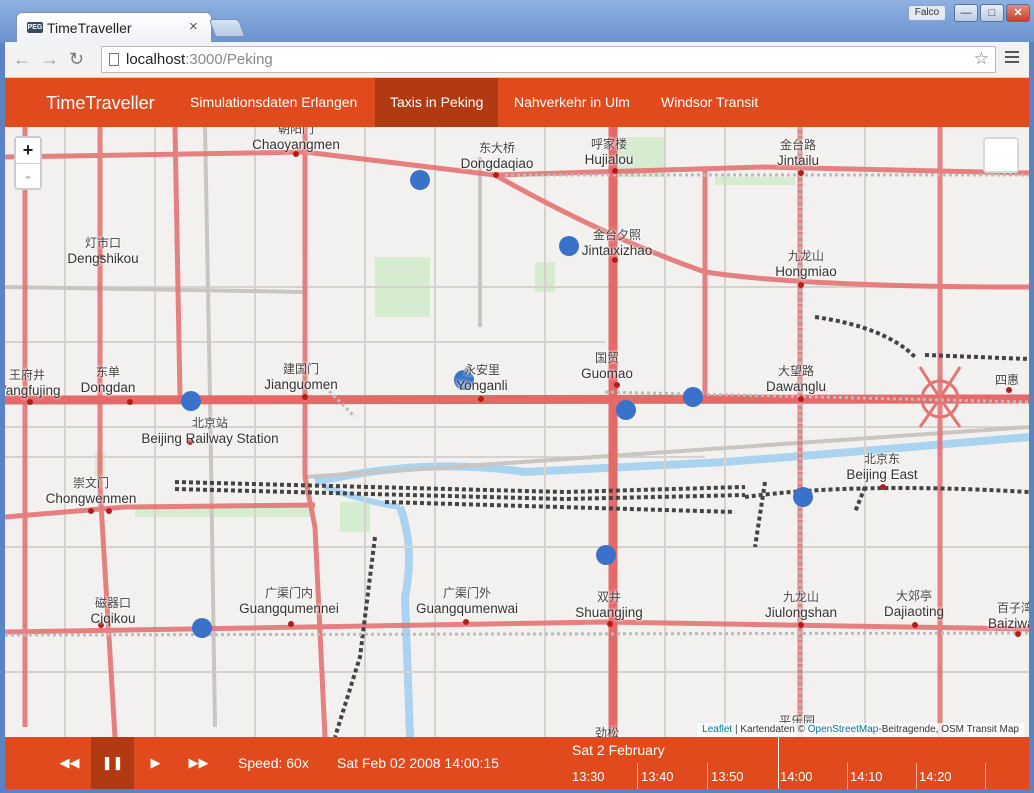  I want to click on place-label: 北京站 Beijing Railway Station, so click(210, 431).